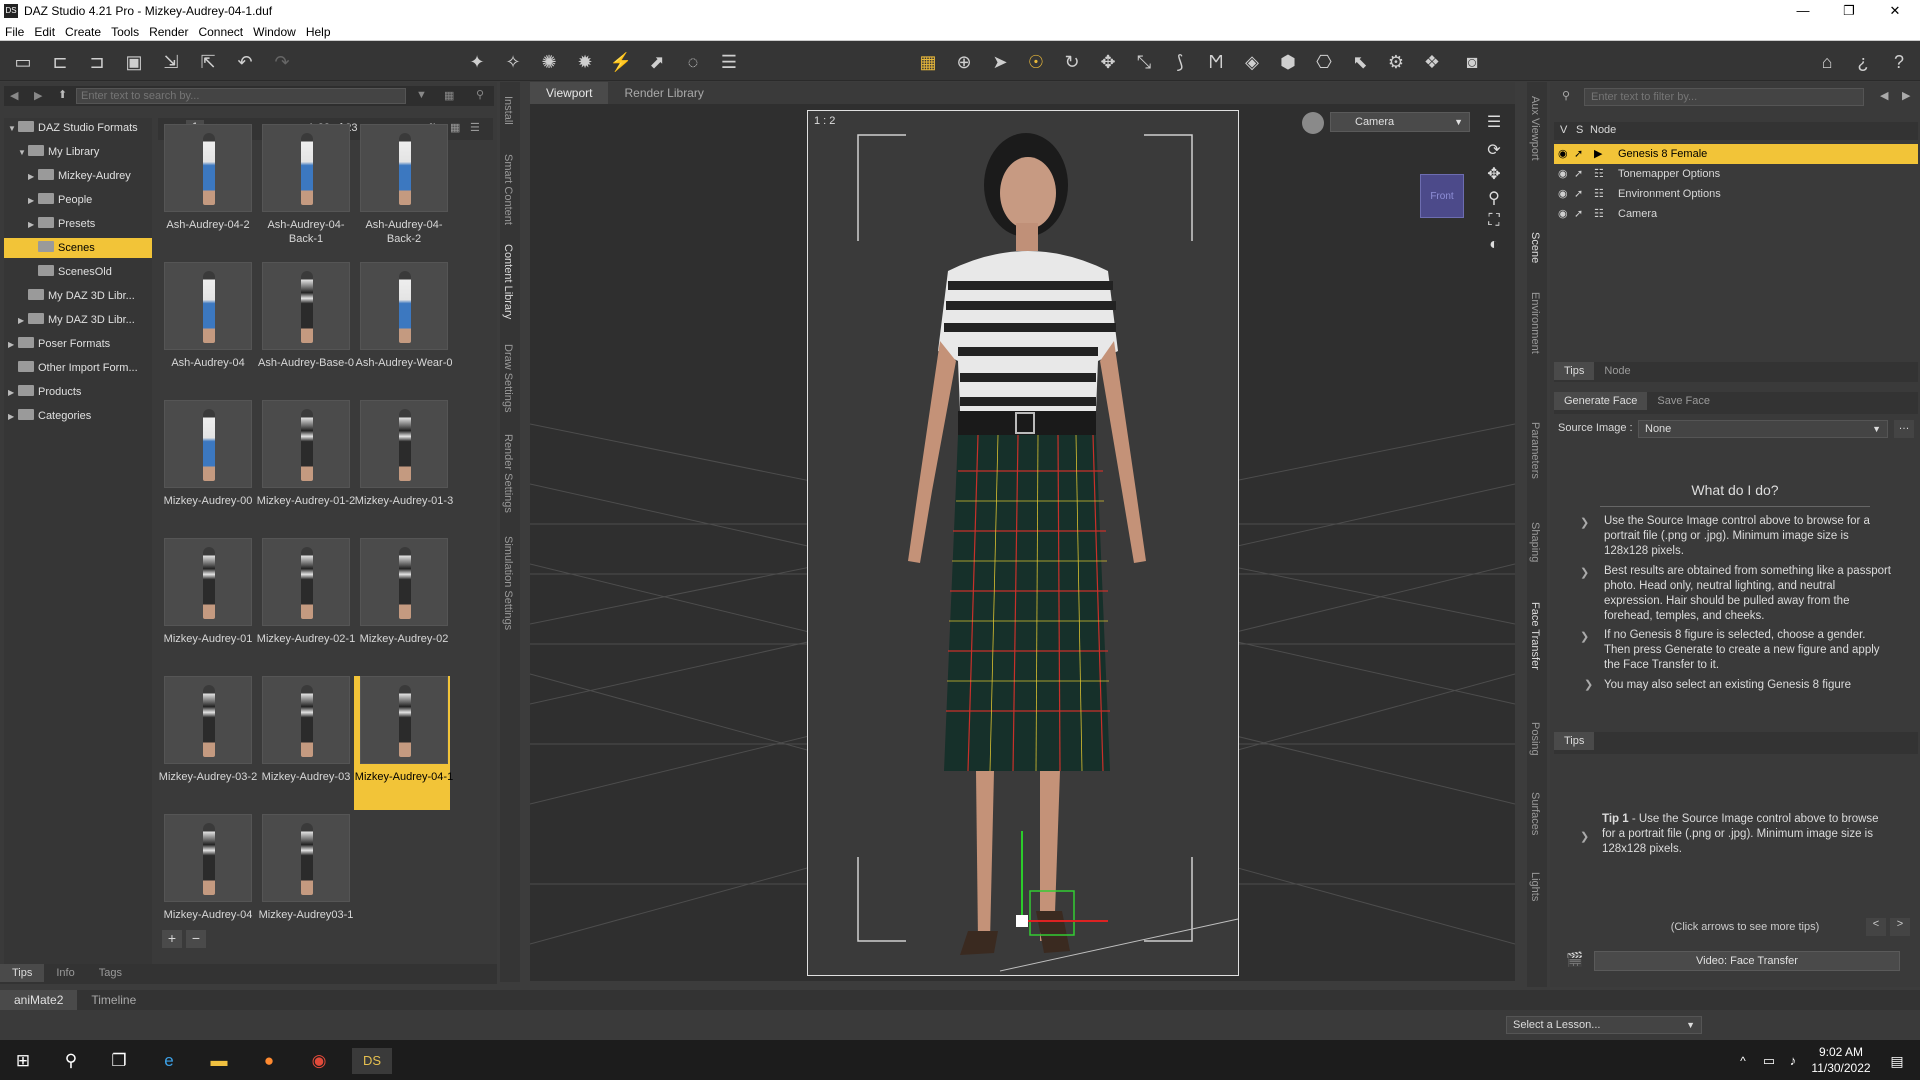 The image size is (1920, 1080). What do you see at coordinates (1442, 196) in the screenshot?
I see `view-cube: Front` at bounding box center [1442, 196].